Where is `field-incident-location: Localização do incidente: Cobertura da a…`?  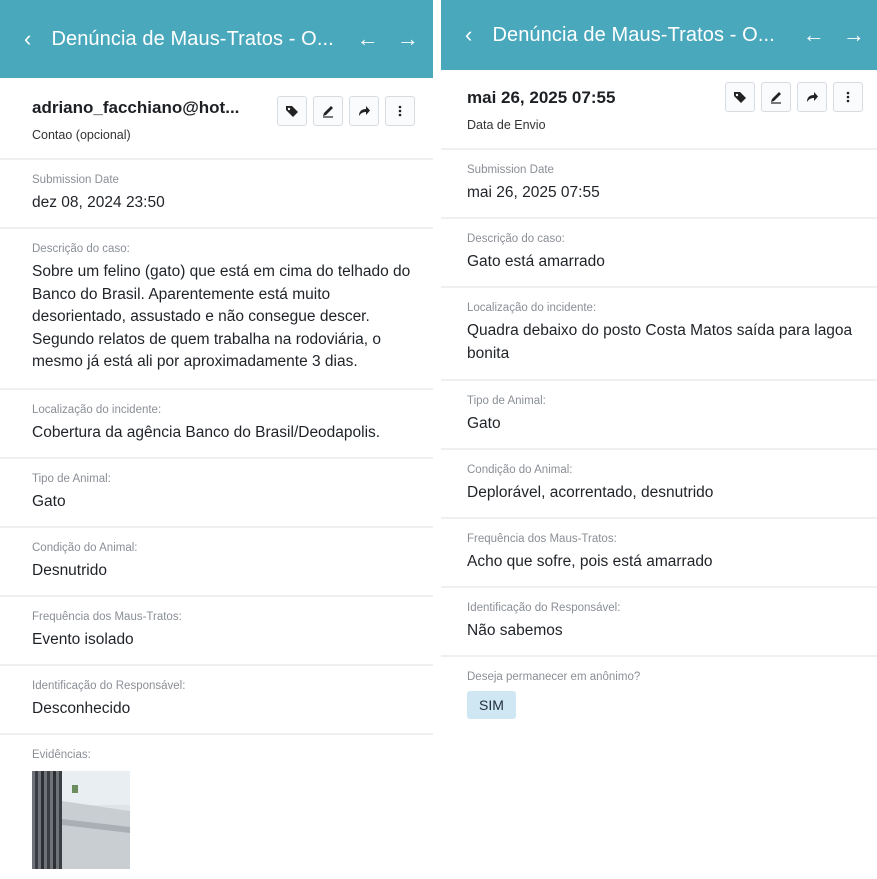 field-incident-location: Localização do incidente: Cobertura da a… is located at coordinates (216, 424).